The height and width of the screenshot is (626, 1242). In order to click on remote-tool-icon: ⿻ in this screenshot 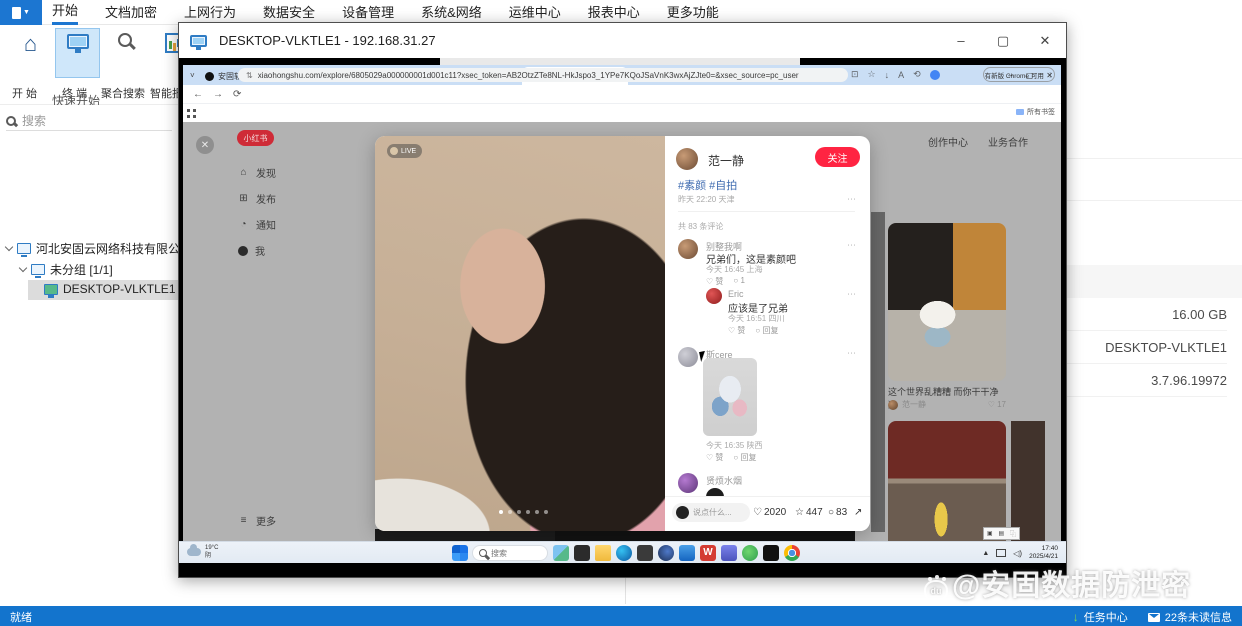, I will do `click(1013, 533)`.